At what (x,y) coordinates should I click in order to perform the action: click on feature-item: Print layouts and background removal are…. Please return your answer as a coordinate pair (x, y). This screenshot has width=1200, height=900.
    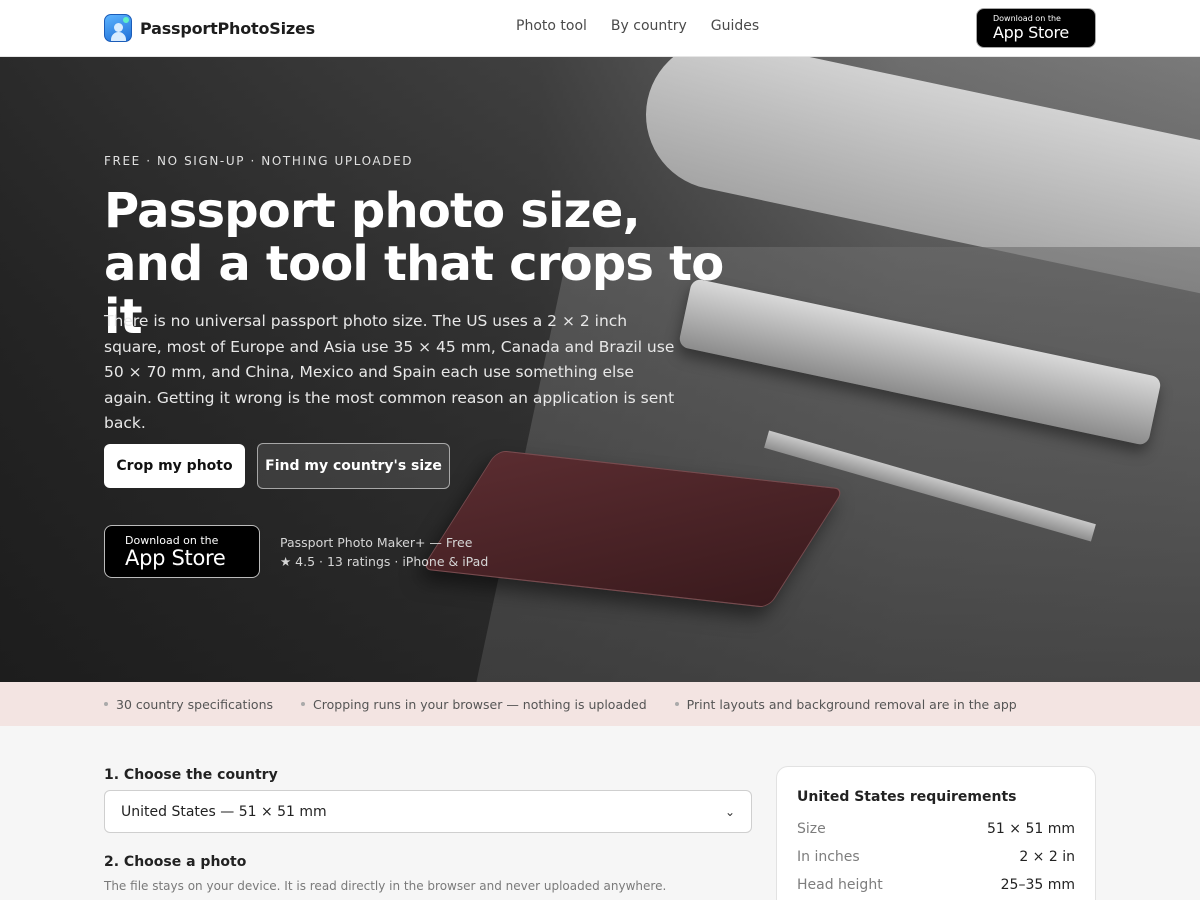
    Looking at the image, I should click on (845, 704).